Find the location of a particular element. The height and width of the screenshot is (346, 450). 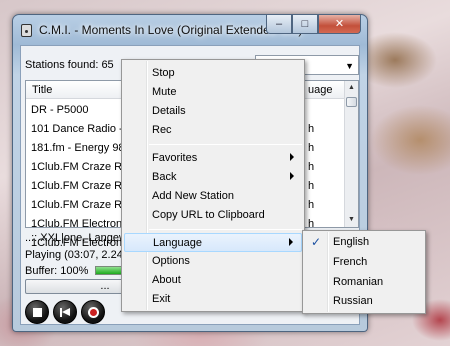

record-icon is located at coordinates (93, 312).